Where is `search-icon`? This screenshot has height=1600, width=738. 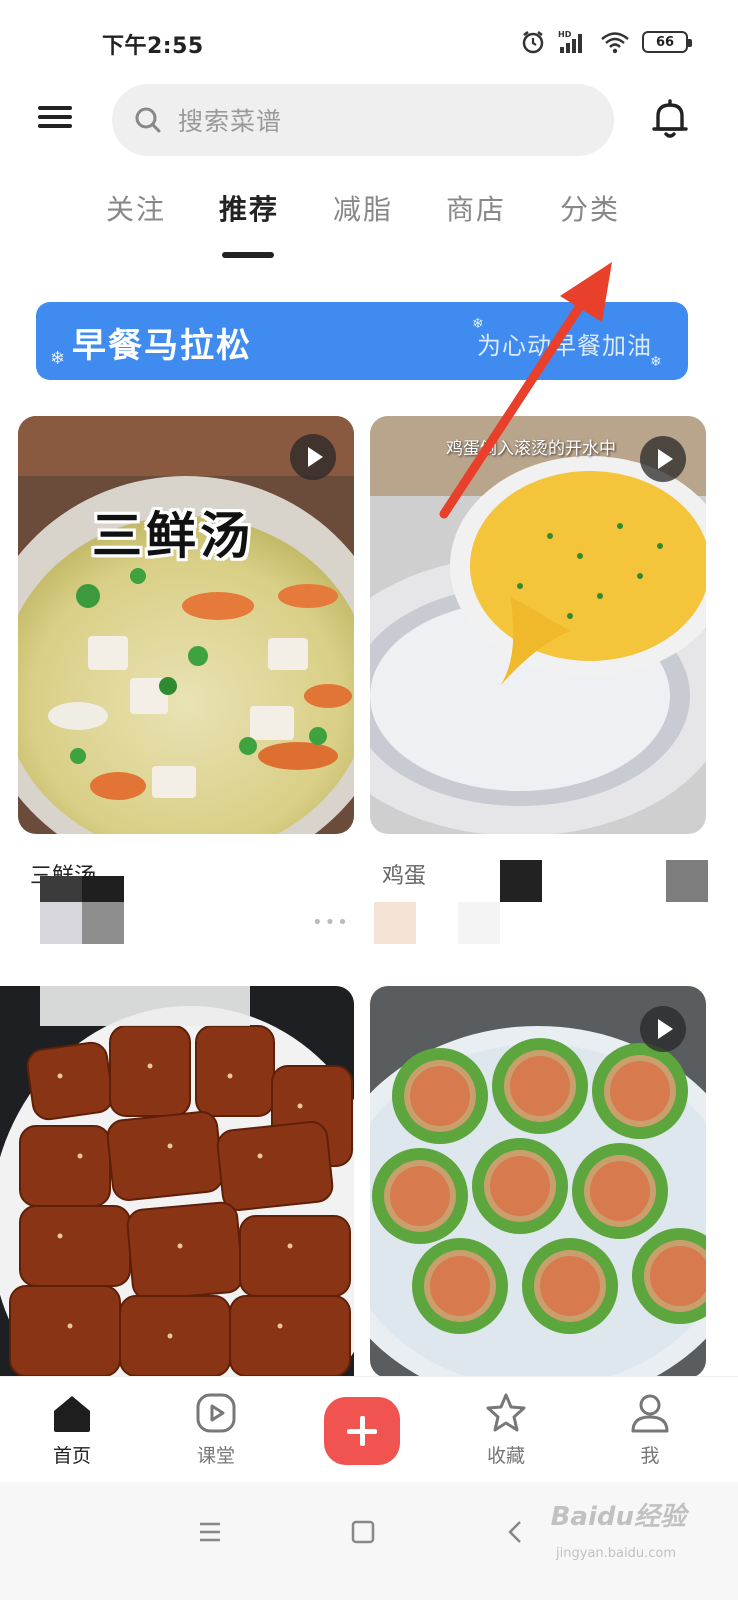 search-icon is located at coordinates (148, 120).